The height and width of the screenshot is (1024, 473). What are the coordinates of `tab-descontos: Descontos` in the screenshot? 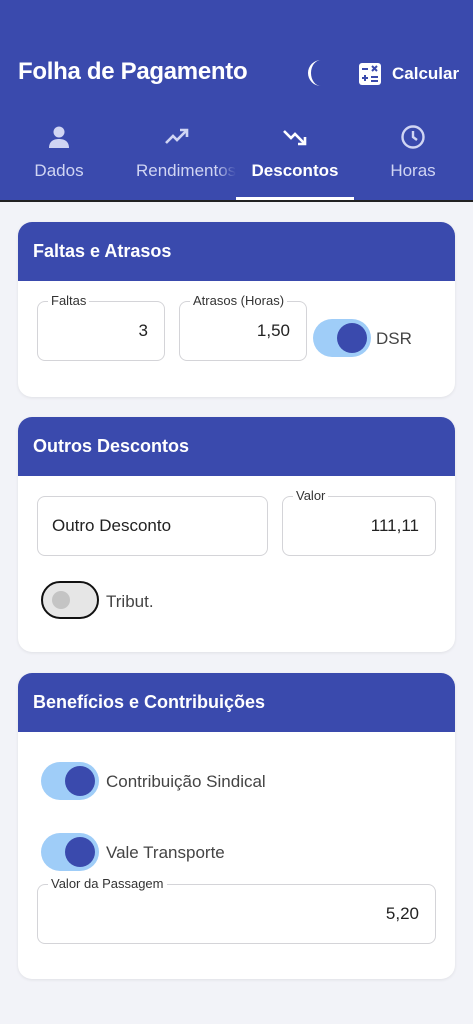 It's located at (295, 159).